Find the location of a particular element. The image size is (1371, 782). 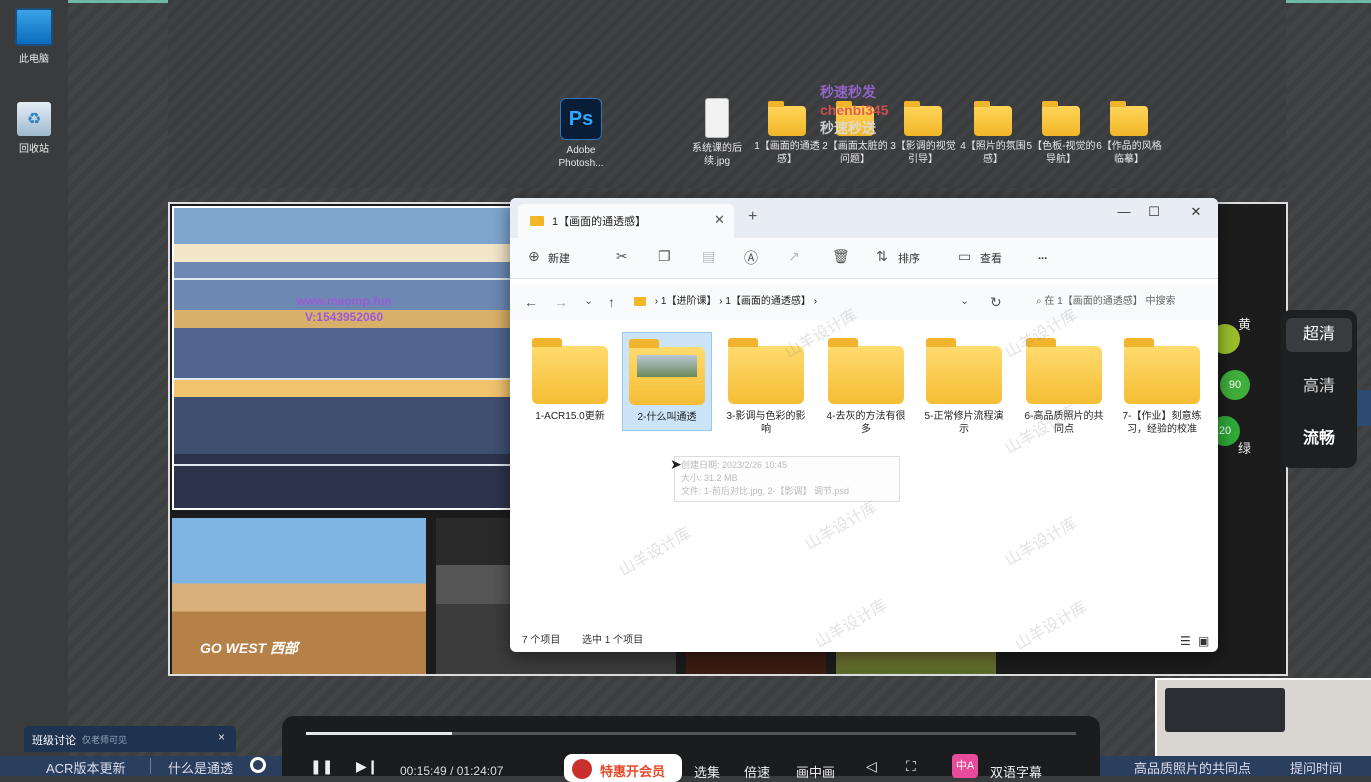

paste-icon: ▤ is located at coordinates (708, 256).